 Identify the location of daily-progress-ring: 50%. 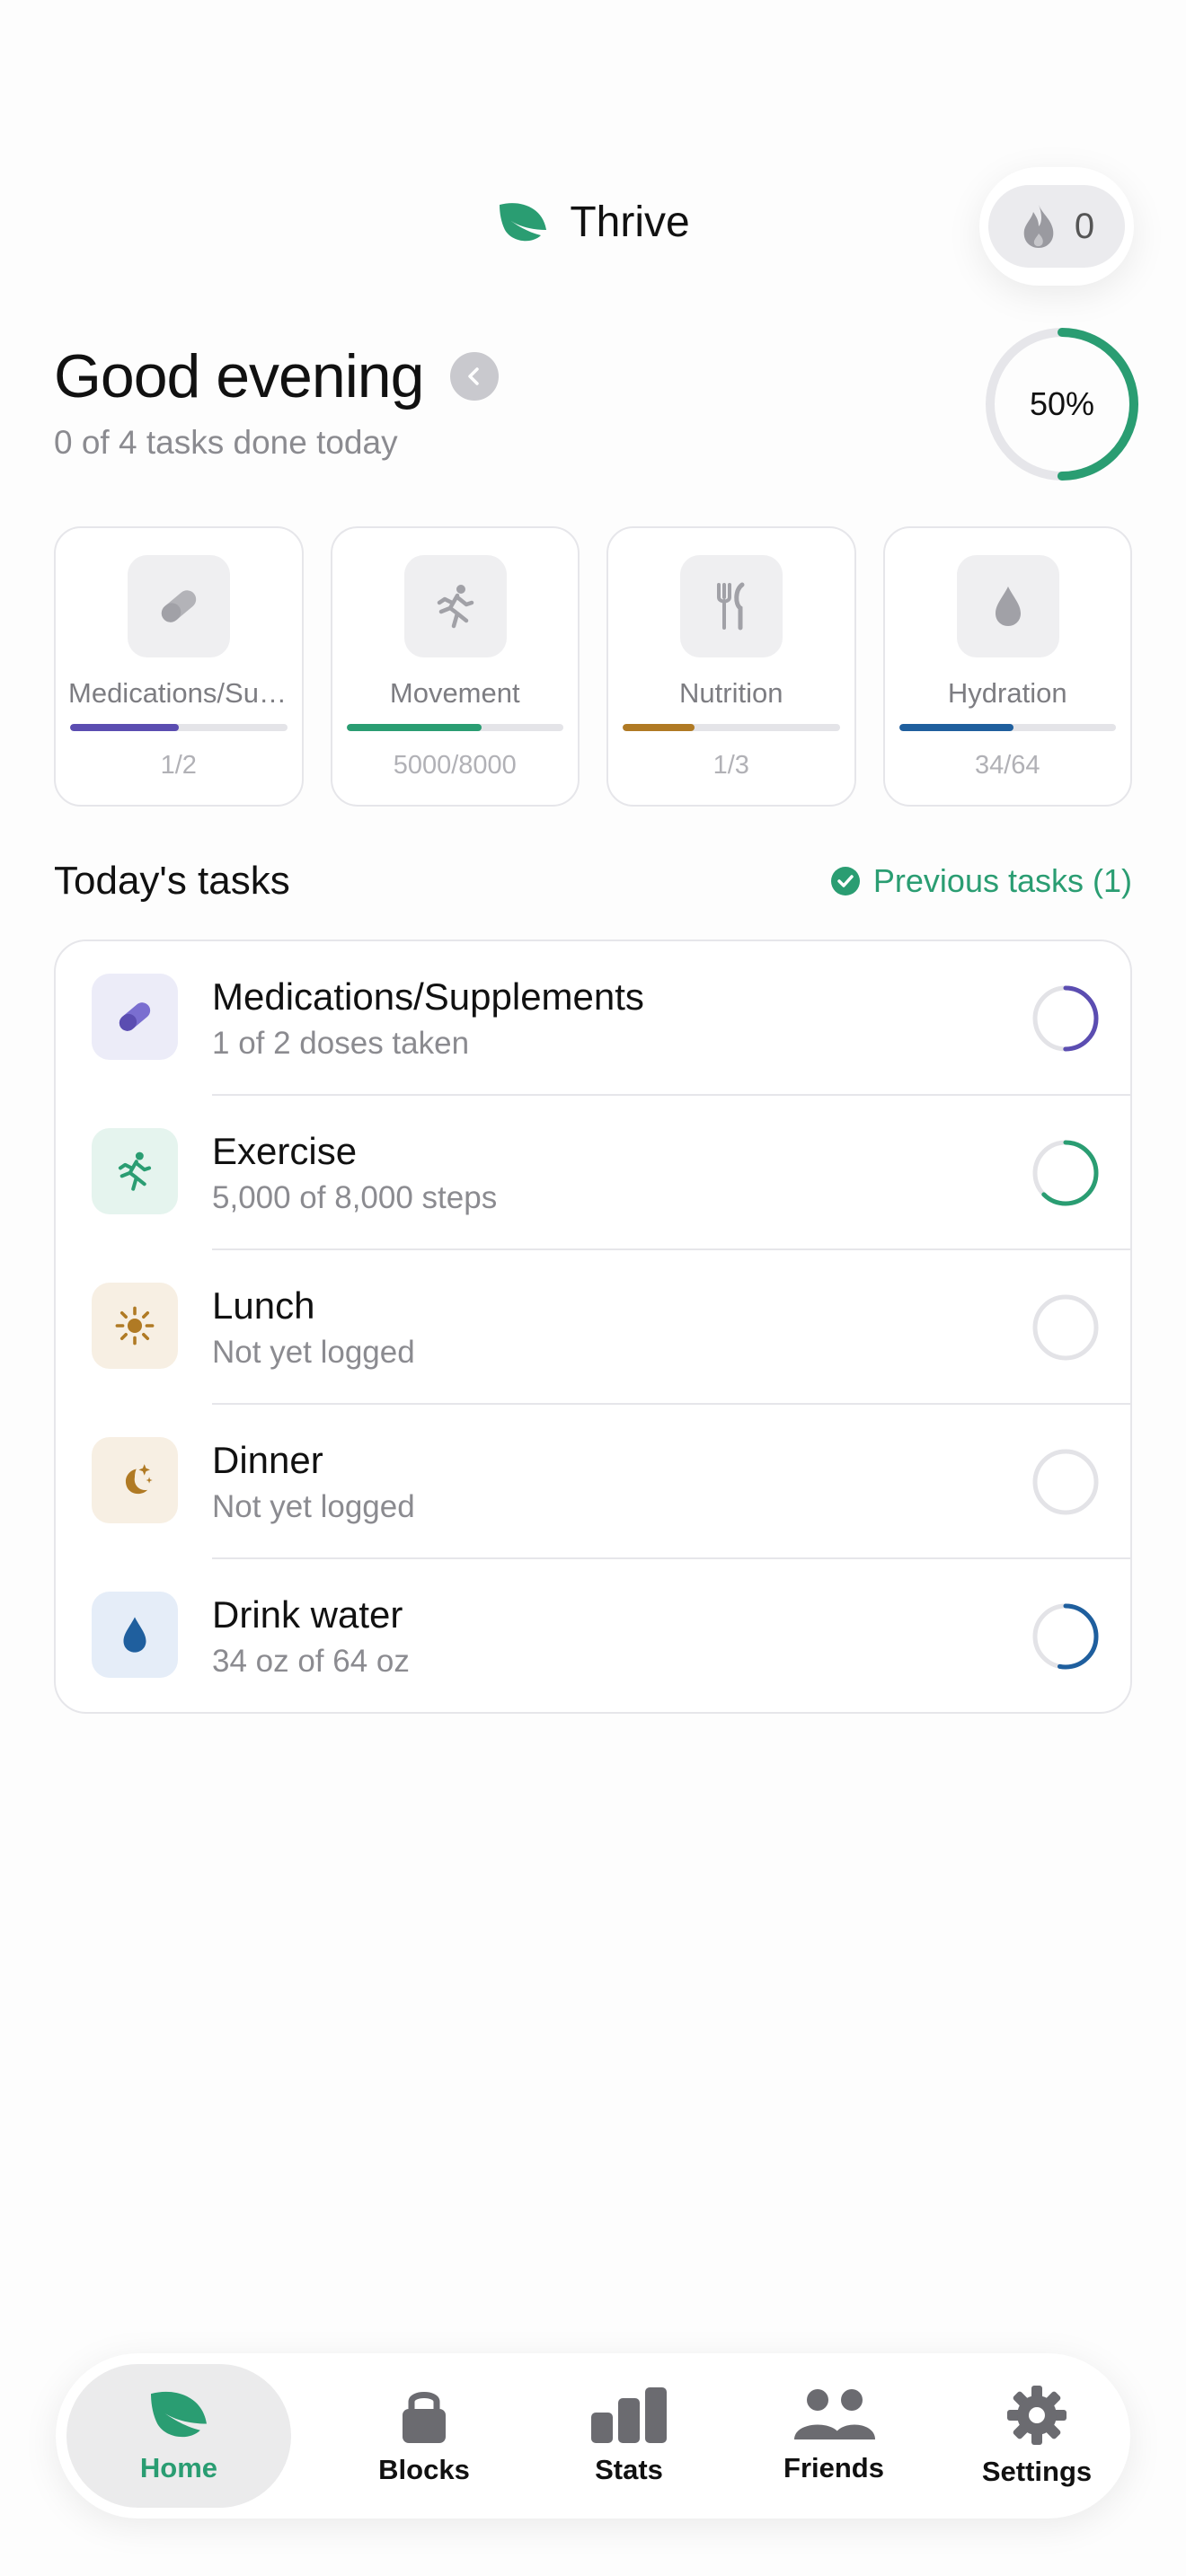
(1062, 404).